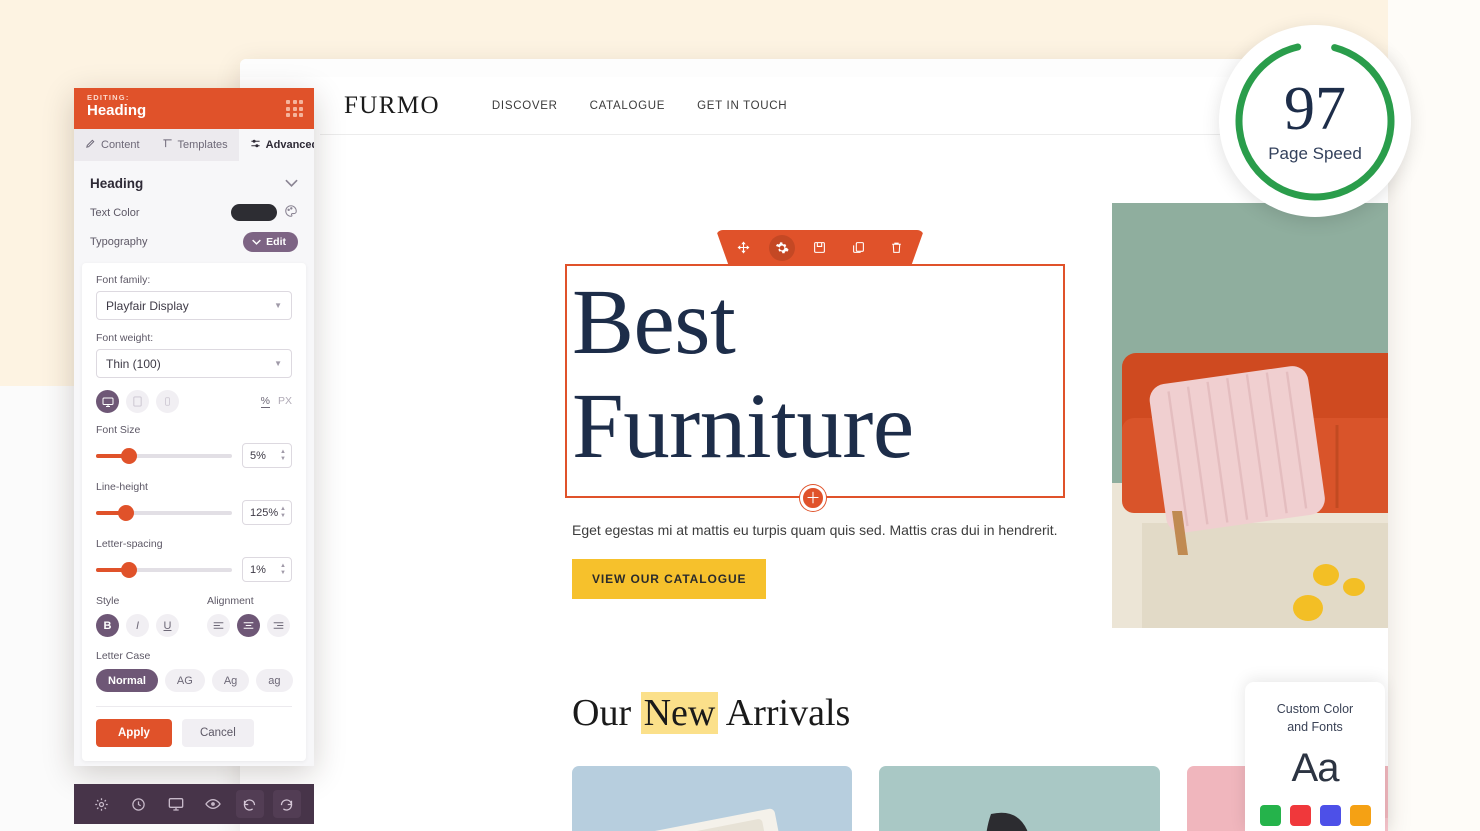 Image resolution: width=1480 pixels, height=831 pixels. What do you see at coordinates (265, 401) in the screenshot?
I see `unit-percent-button: %` at bounding box center [265, 401].